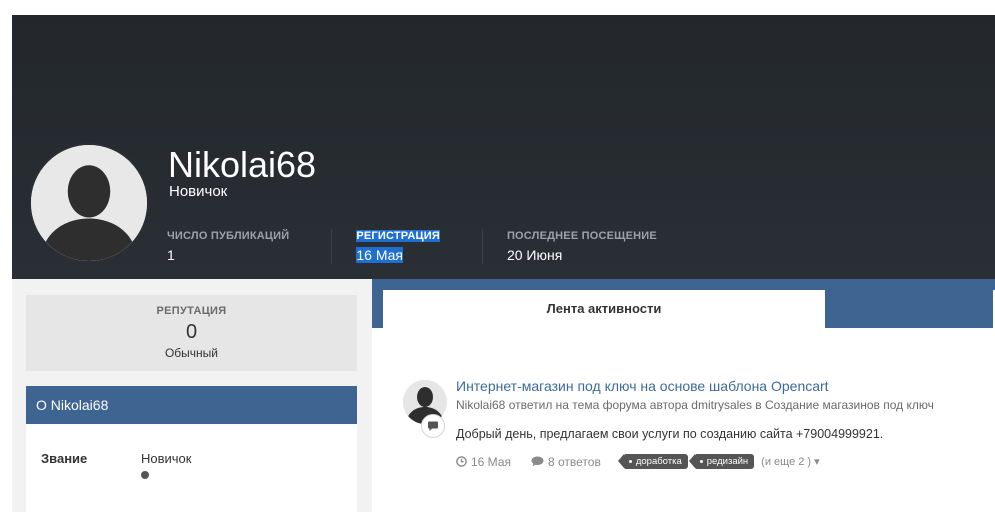  Describe the element at coordinates (817, 462) in the screenshot. I see `caret-down-icon: ▾` at that location.